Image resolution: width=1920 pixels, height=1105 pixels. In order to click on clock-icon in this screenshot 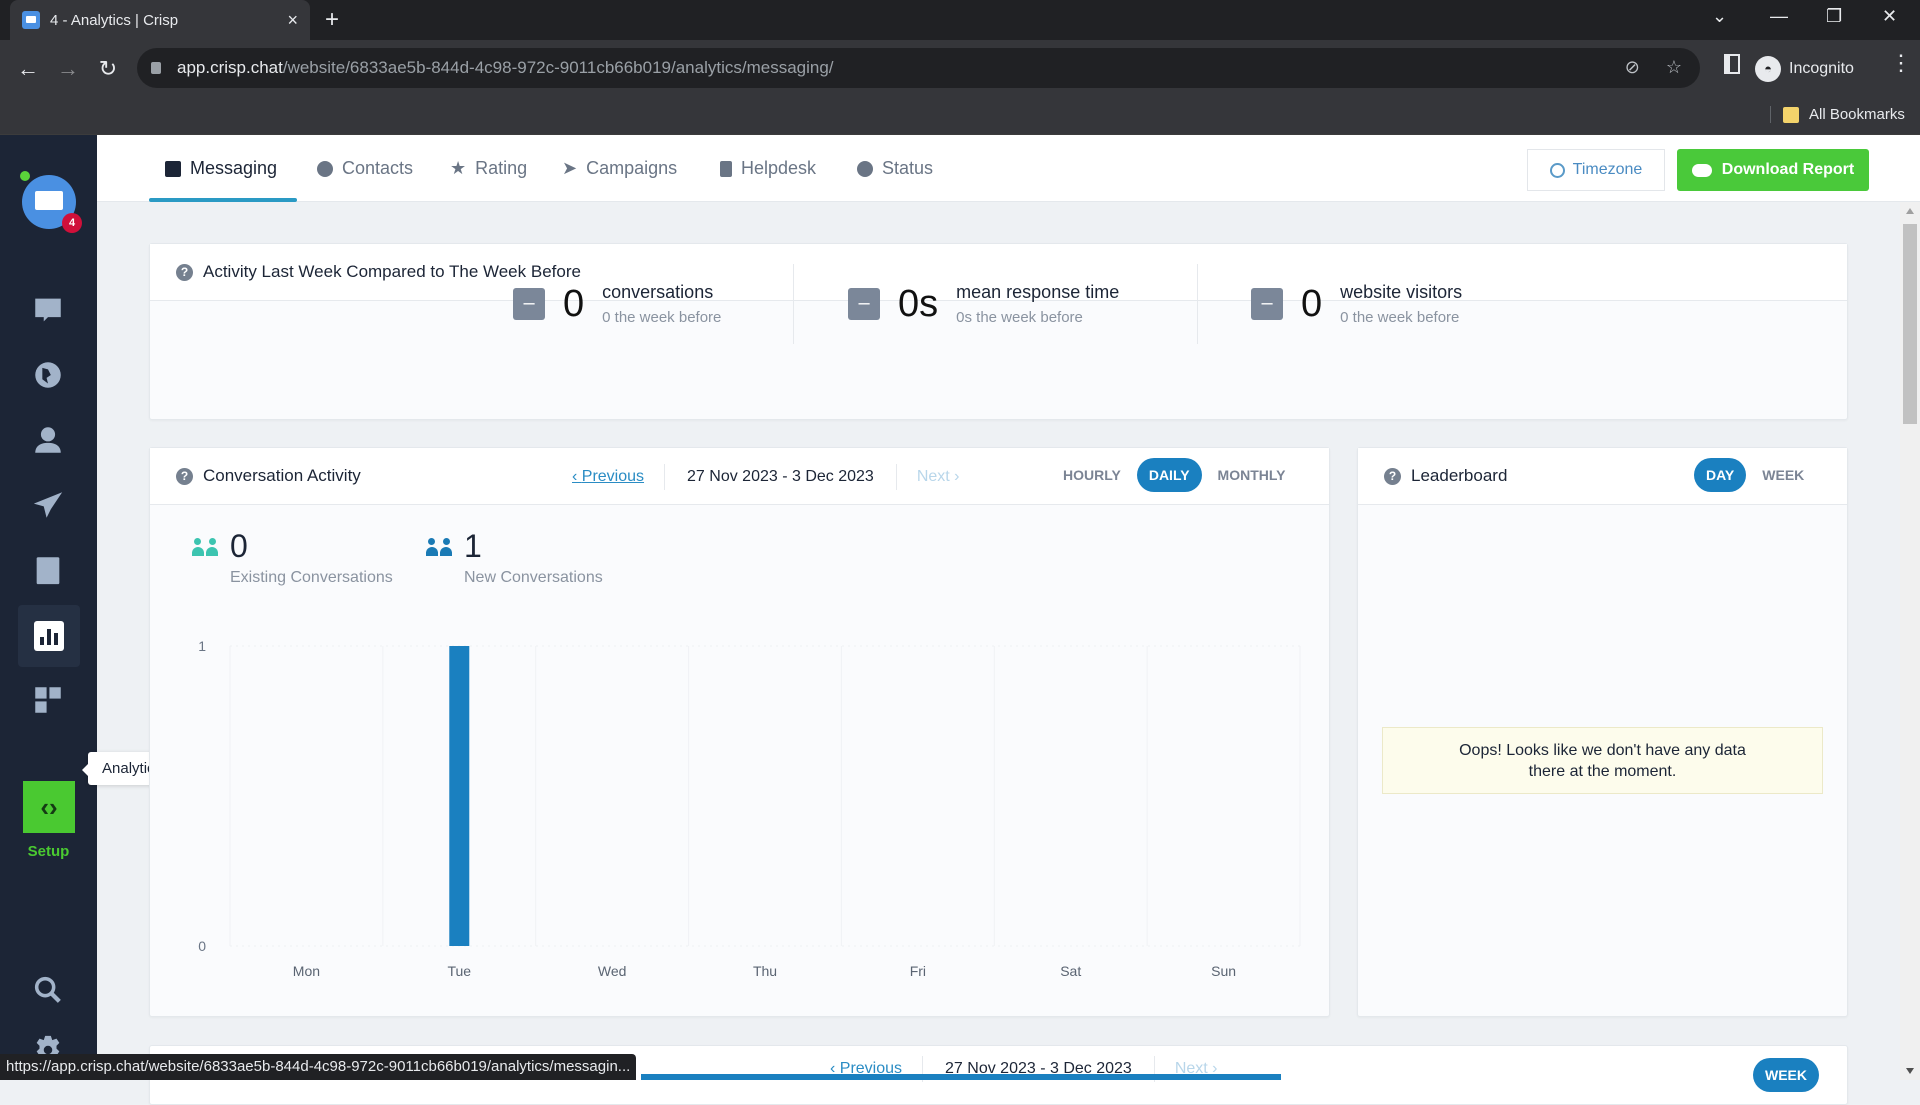, I will do `click(1557, 170)`.